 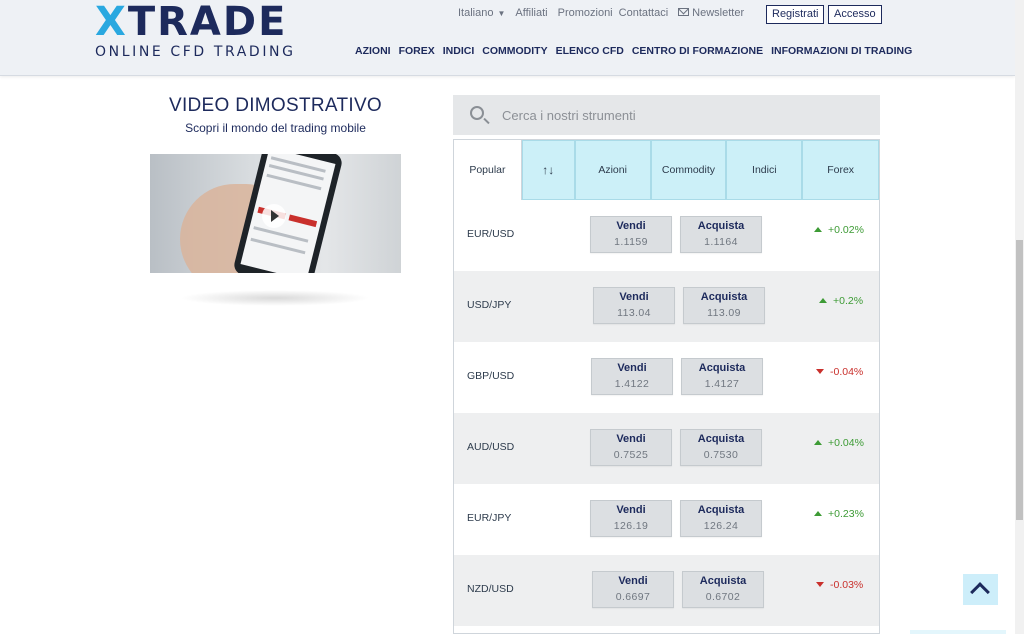 What do you see at coordinates (590, 51) in the screenshot?
I see `nav-elenco-cfd: ELENCO CFD` at bounding box center [590, 51].